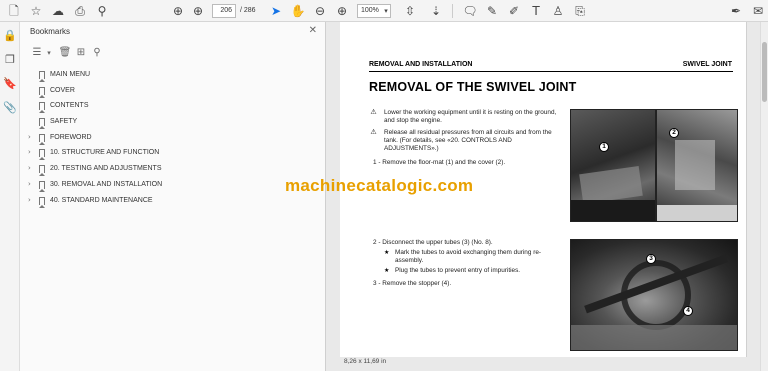 This screenshot has height=371, width=768. Describe the element at coordinates (604, 147) in the screenshot. I see `callout-1: 1` at that location.